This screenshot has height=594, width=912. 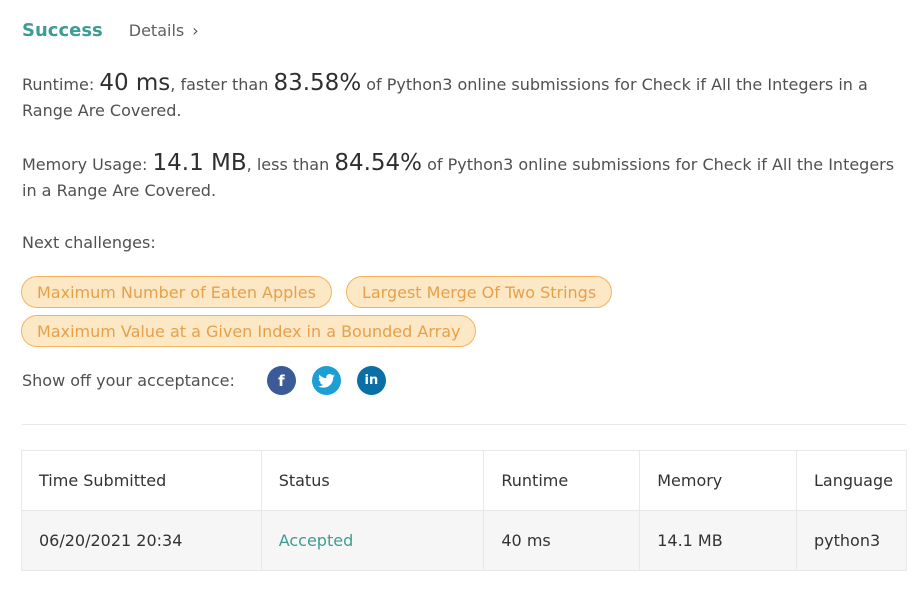 I want to click on header-time-submitted: Time Submitted, so click(x=141, y=480).